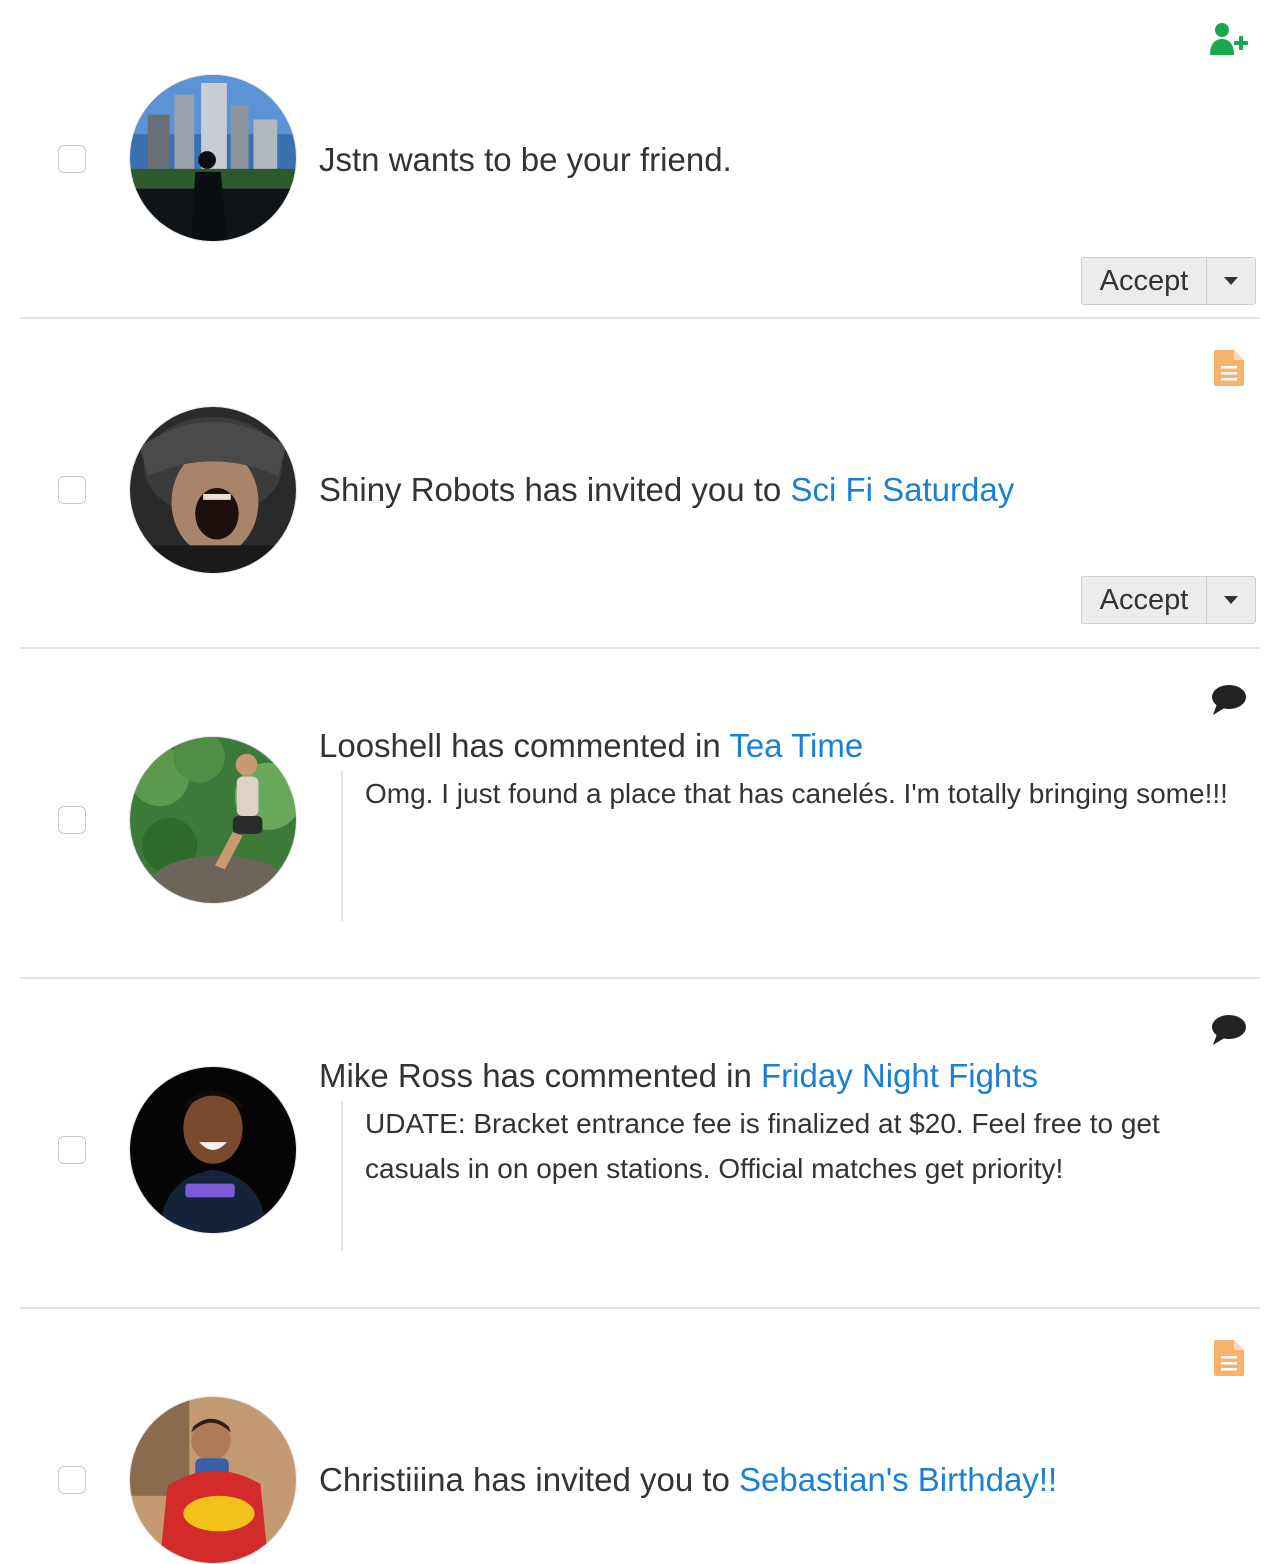 This screenshot has width=1280, height=1564. What do you see at coordinates (524, 745) in the screenshot?
I see `message-text: Looshell has commented in` at bounding box center [524, 745].